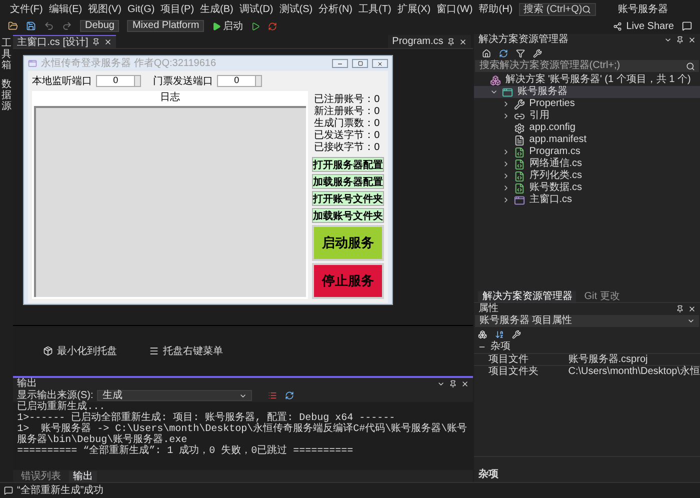  I want to click on component-label: 托盘右键菜单, so click(193, 351).